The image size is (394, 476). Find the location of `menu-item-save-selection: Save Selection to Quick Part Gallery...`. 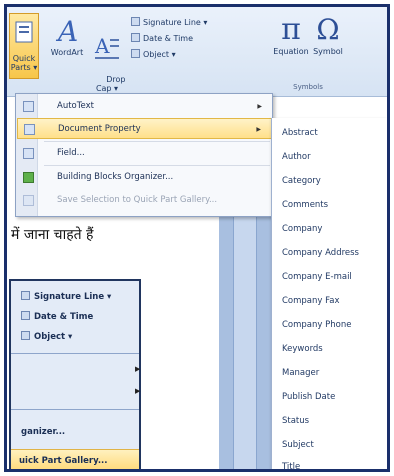

menu-item-save-selection: Save Selection to Quick Part Gallery... is located at coordinates (144, 200).